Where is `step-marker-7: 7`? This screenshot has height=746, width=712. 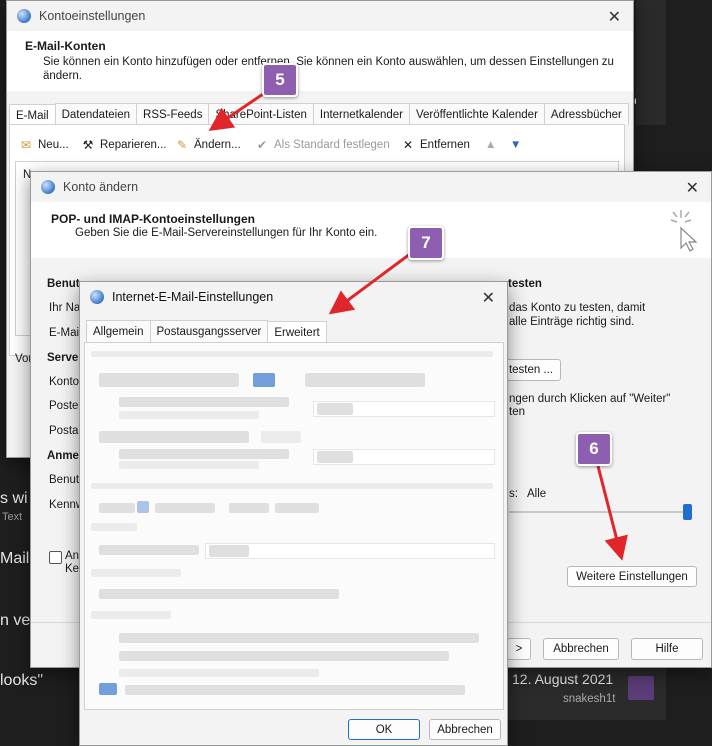 step-marker-7: 7 is located at coordinates (426, 243).